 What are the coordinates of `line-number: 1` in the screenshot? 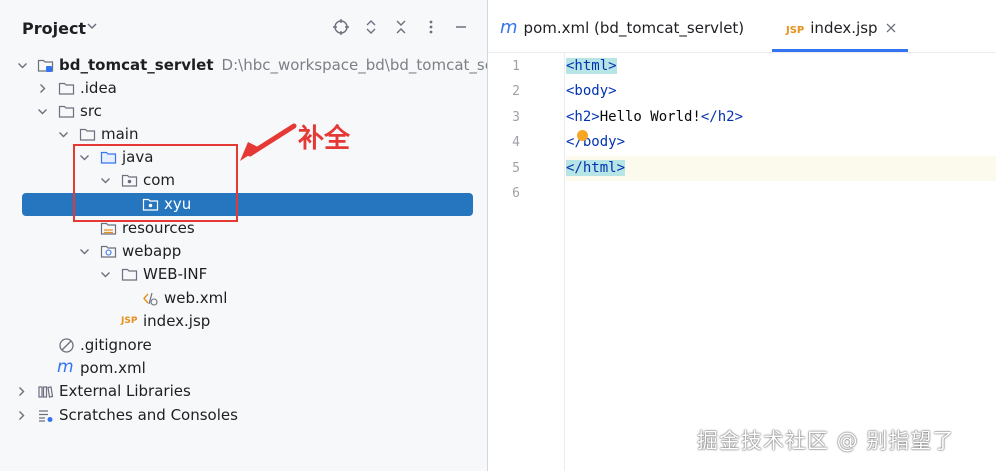 It's located at (516, 66).